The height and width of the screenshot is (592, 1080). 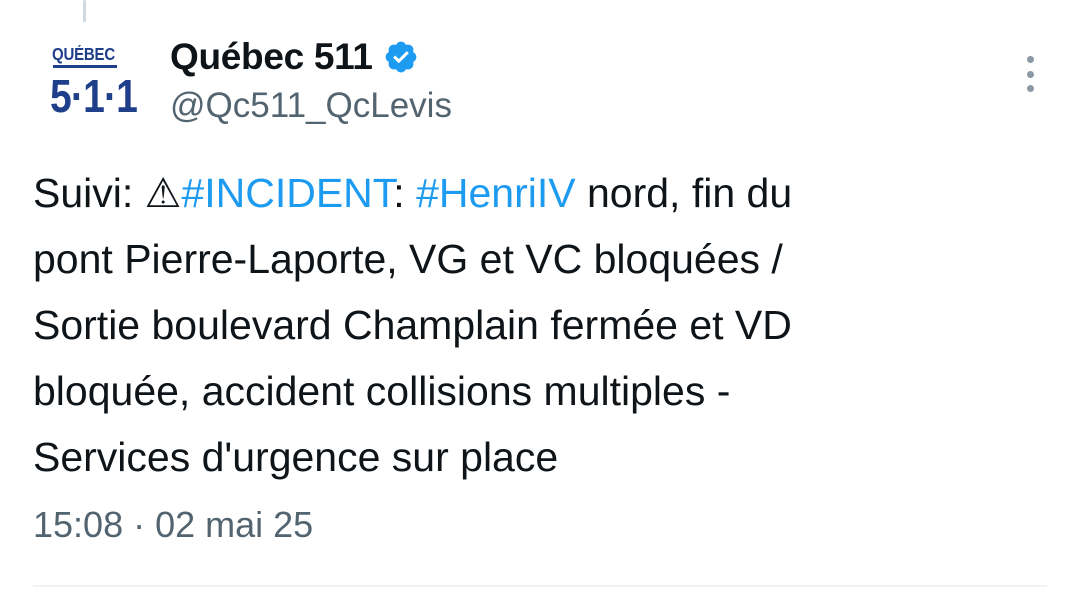 I want to click on hashtag-incident-link: #INCIDENT, so click(x=287, y=193).